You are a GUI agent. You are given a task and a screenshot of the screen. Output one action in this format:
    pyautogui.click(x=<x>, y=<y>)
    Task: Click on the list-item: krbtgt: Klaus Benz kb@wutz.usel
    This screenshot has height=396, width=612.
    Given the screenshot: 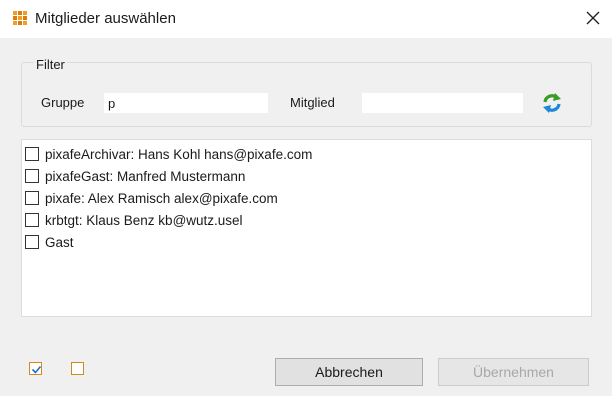 What is the action you would take?
    pyautogui.click(x=134, y=220)
    